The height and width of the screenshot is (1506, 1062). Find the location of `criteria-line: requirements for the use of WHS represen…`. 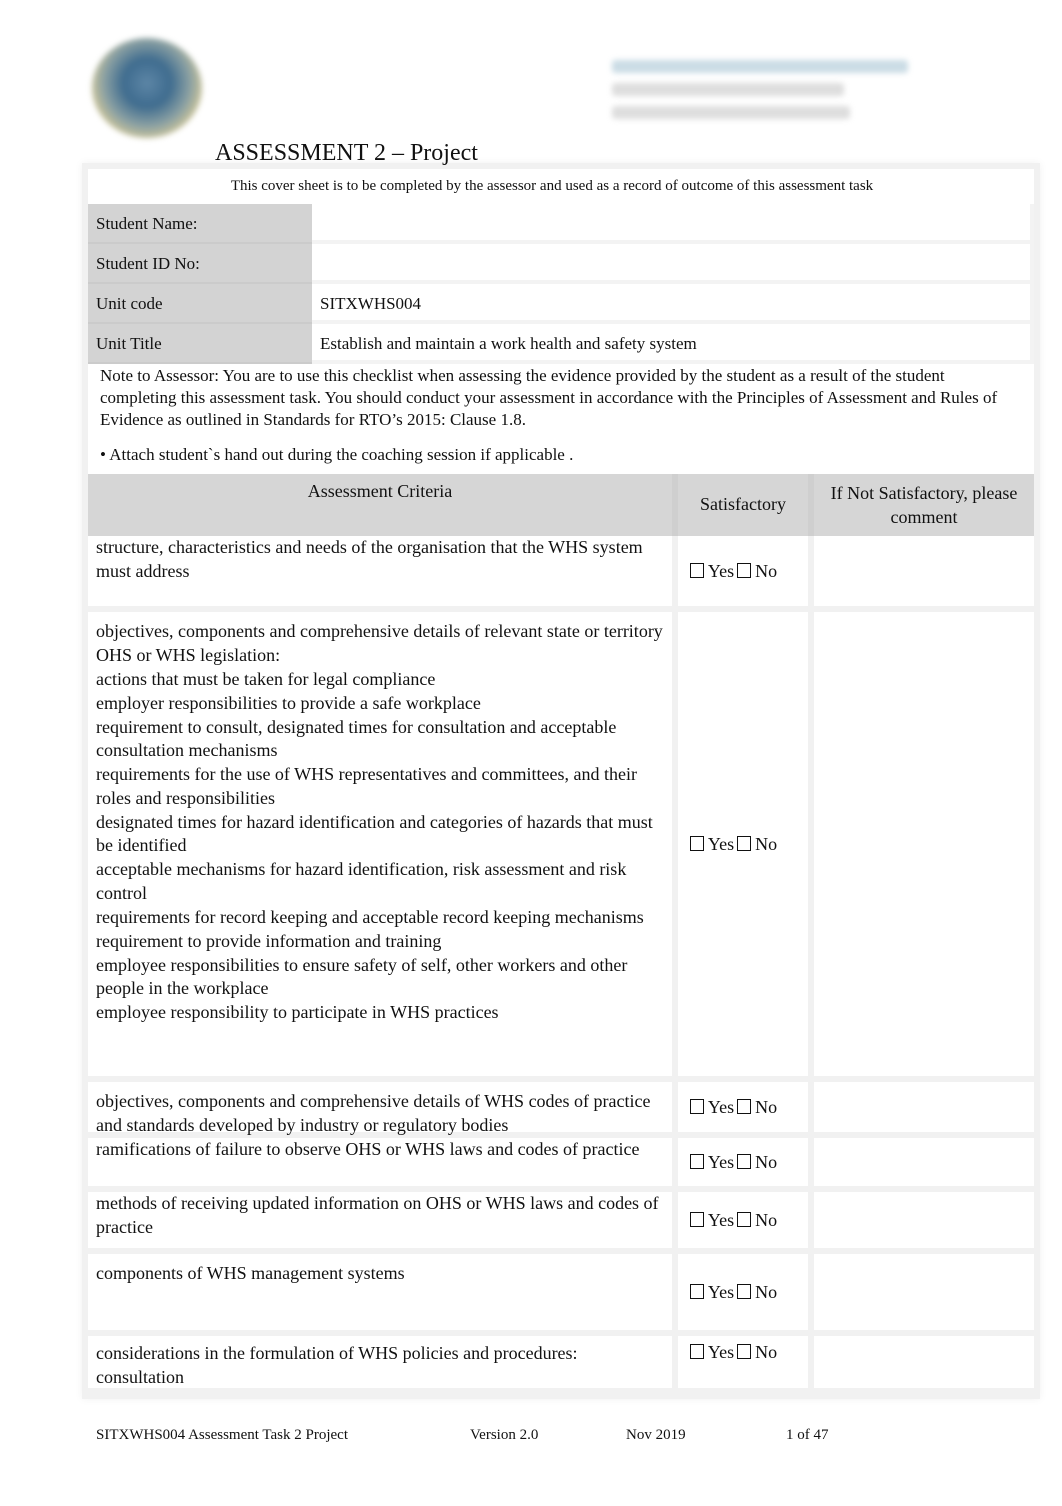

criteria-line: requirements for the use of WHS represen… is located at coordinates (366, 786).